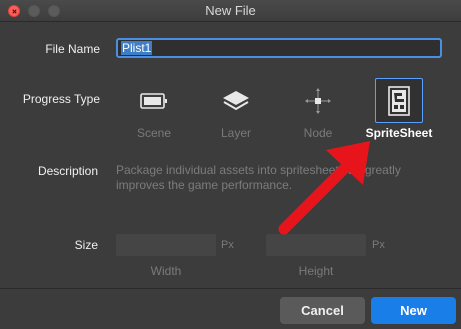 Image resolution: width=461 pixels, height=329 pixels. I want to click on type-option-layer, so click(236, 100).